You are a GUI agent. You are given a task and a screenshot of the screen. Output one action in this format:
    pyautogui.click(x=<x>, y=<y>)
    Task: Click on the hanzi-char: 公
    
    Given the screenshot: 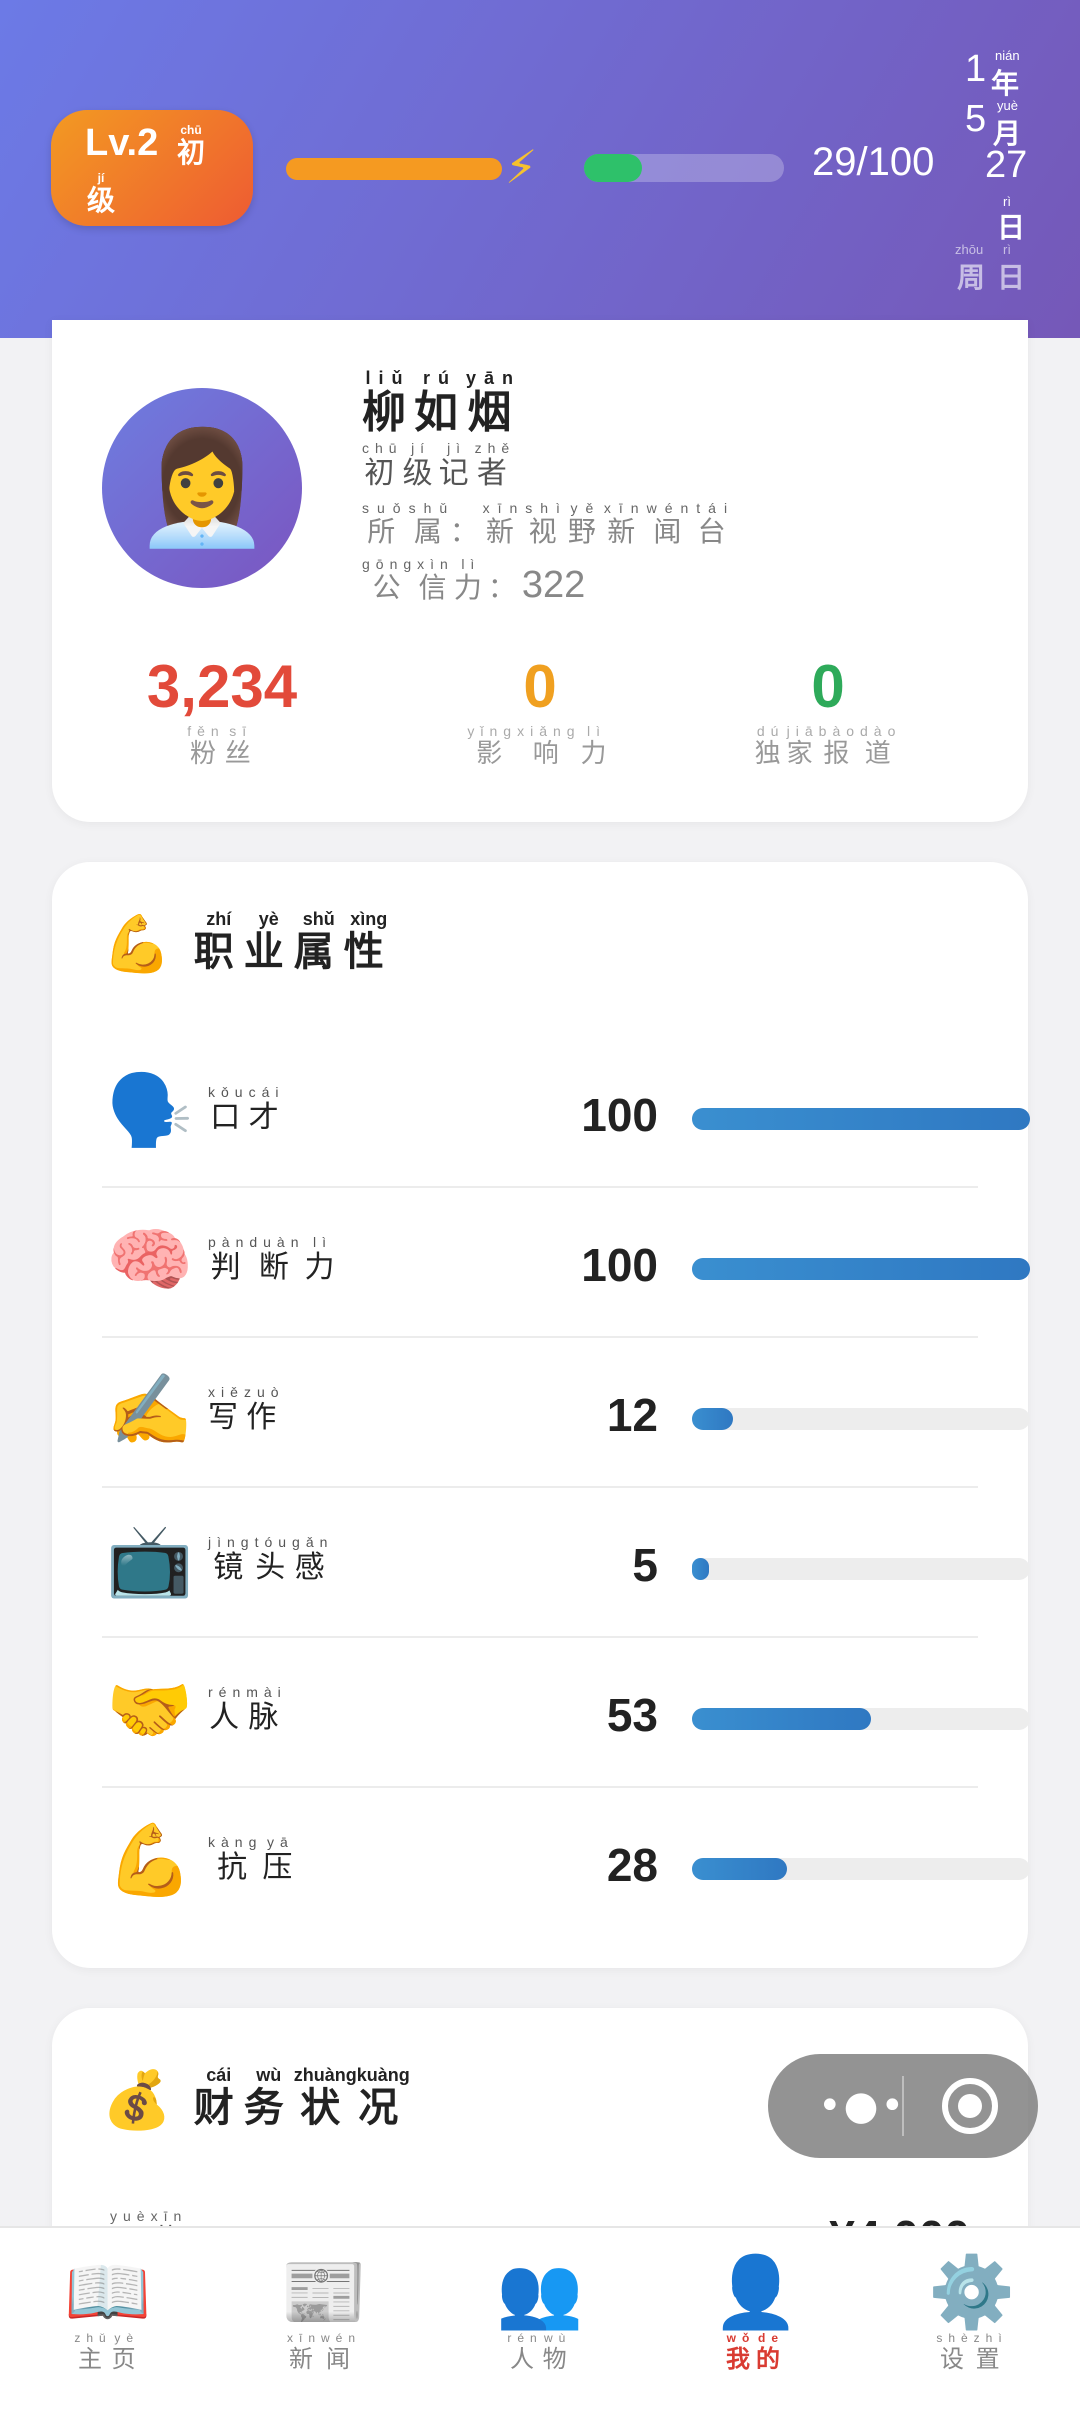 What is the action you would take?
    pyautogui.click(x=390, y=587)
    